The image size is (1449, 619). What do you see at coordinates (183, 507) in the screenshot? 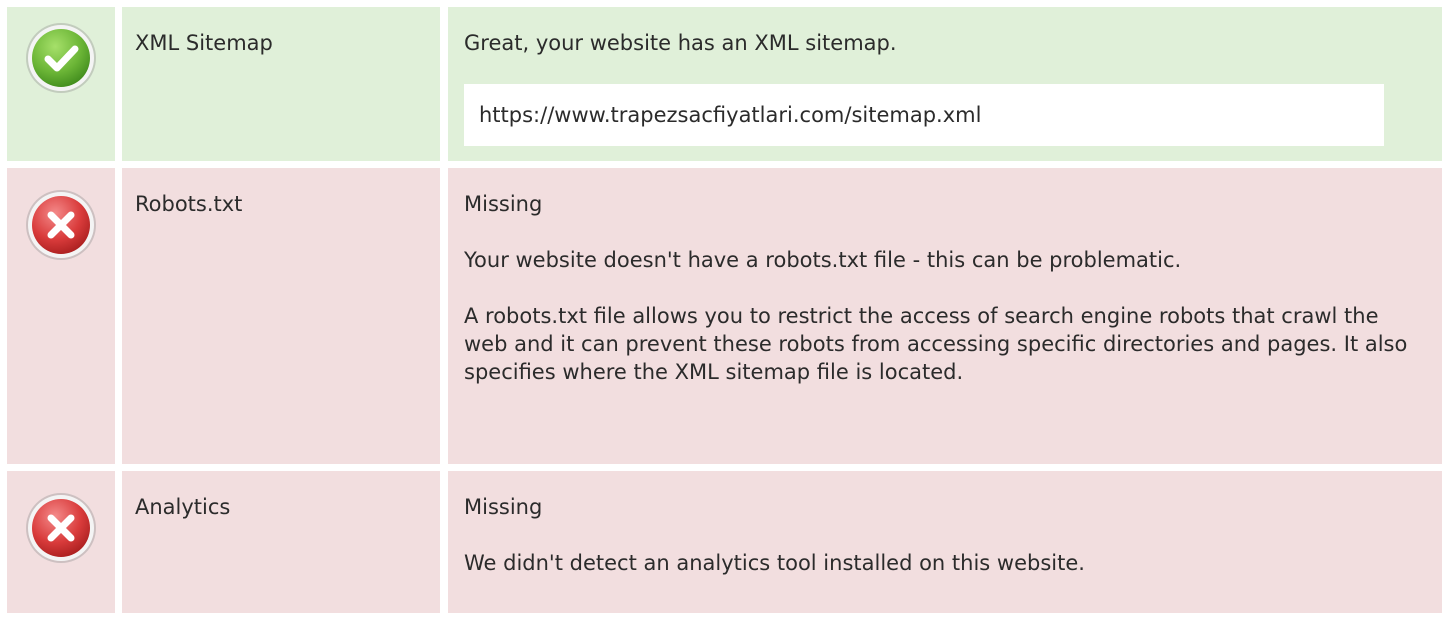
I see `check-label: Analytics` at bounding box center [183, 507].